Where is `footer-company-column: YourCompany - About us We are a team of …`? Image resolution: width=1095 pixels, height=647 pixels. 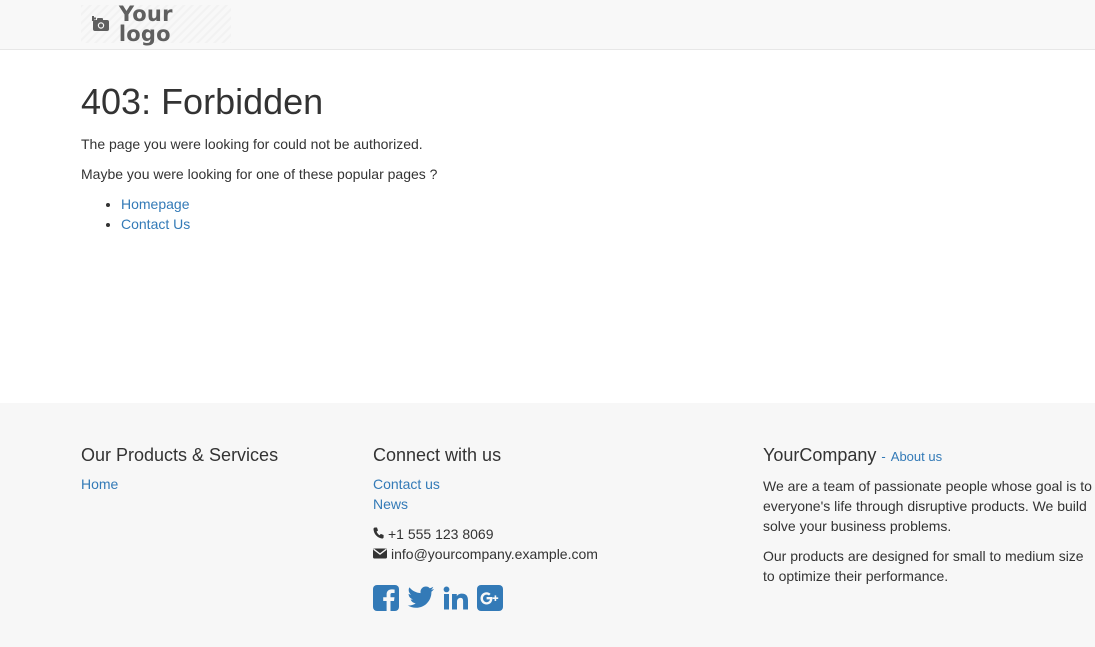 footer-company-column: YourCompany - About us We are a team of … is located at coordinates (929, 519).